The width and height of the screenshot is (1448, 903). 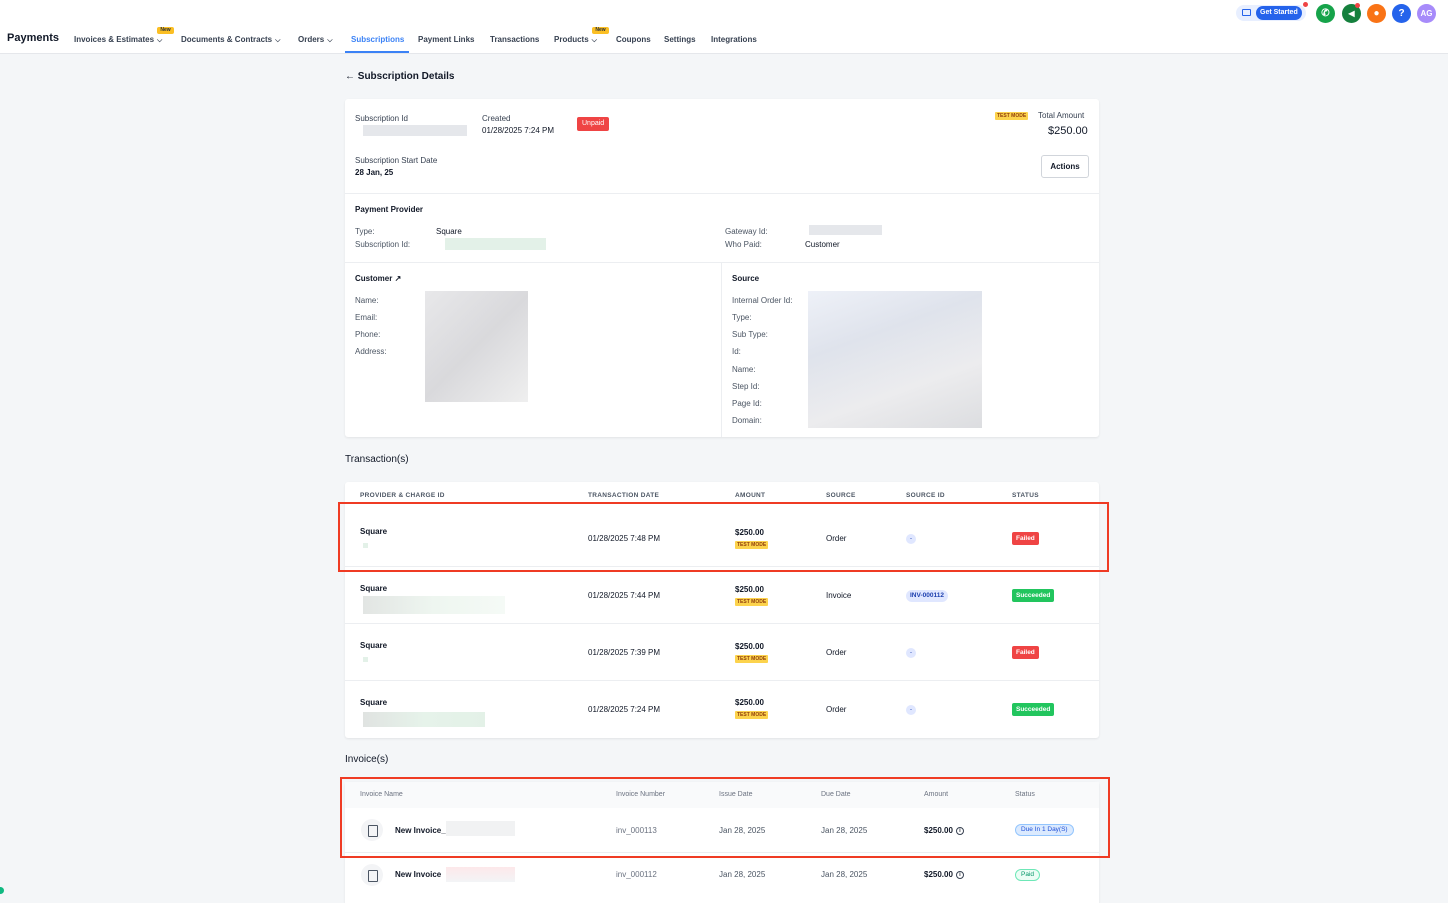 I want to click on invoice-due-date: Jan 28, 2025, so click(x=844, y=874).